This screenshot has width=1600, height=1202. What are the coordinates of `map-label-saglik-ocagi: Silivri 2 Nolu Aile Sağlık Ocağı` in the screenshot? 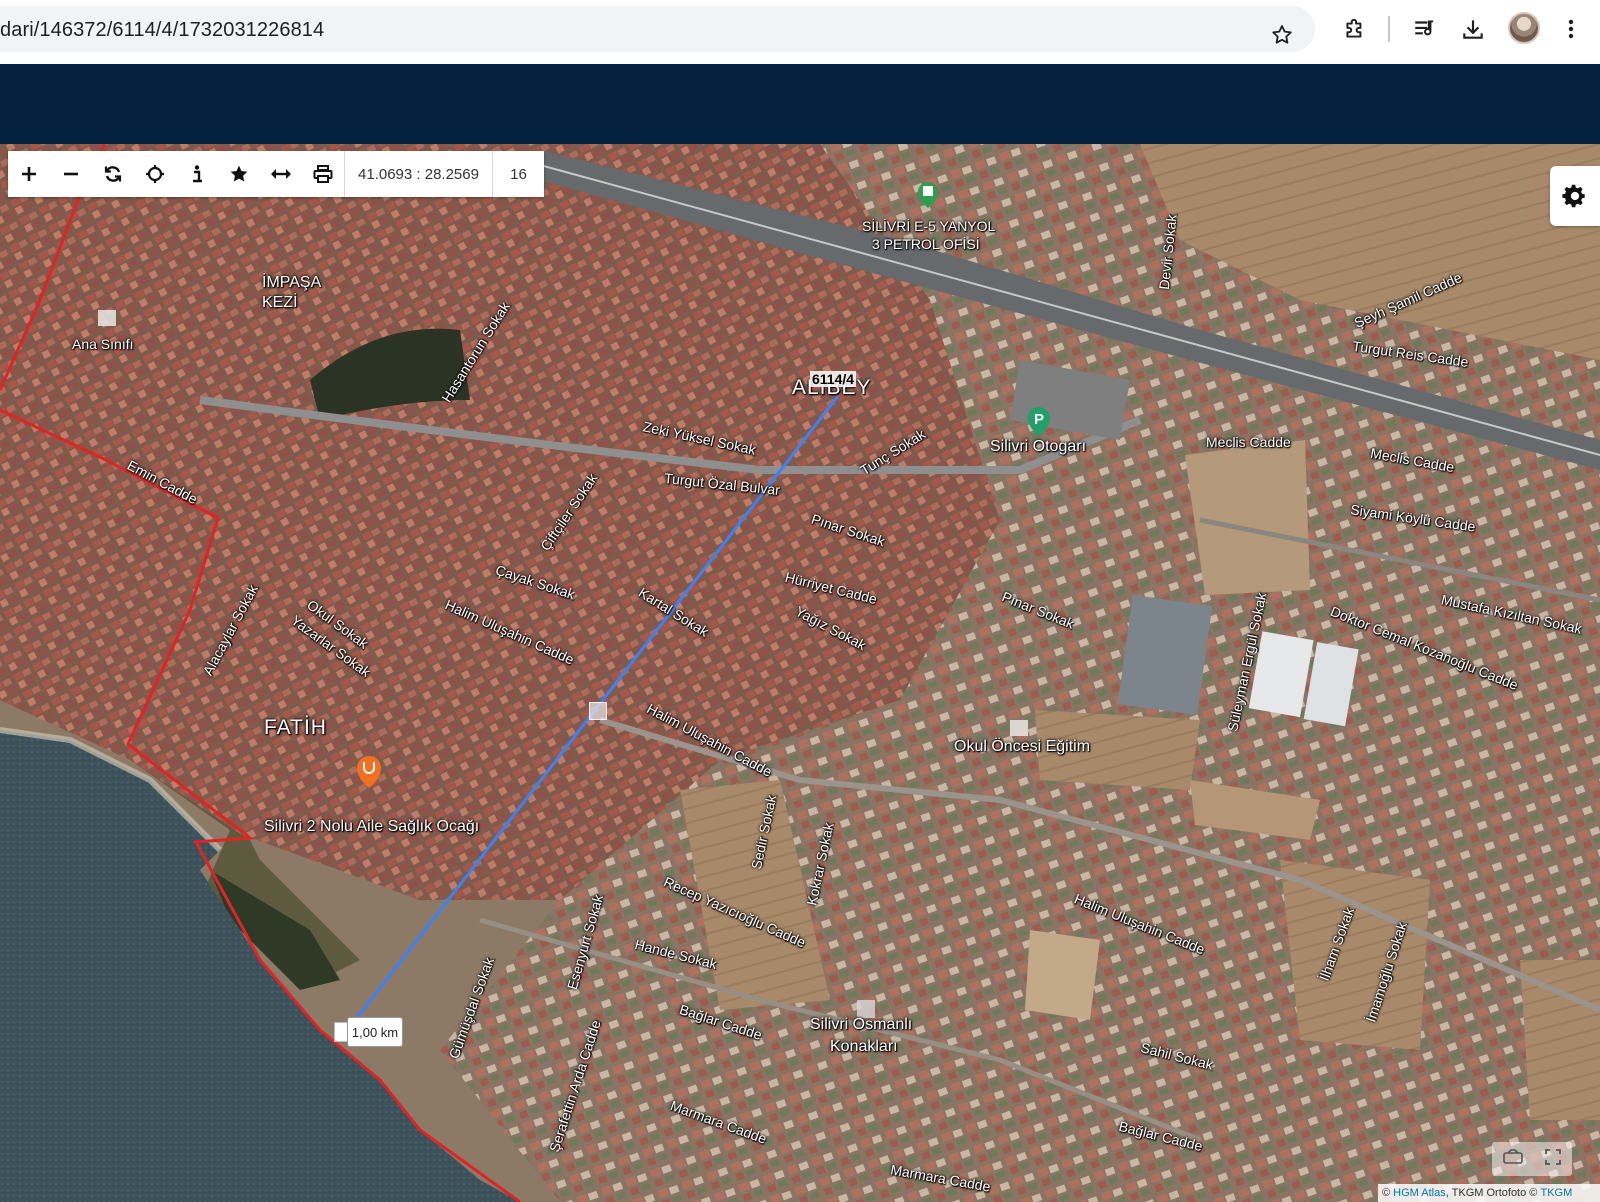 It's located at (372, 826).